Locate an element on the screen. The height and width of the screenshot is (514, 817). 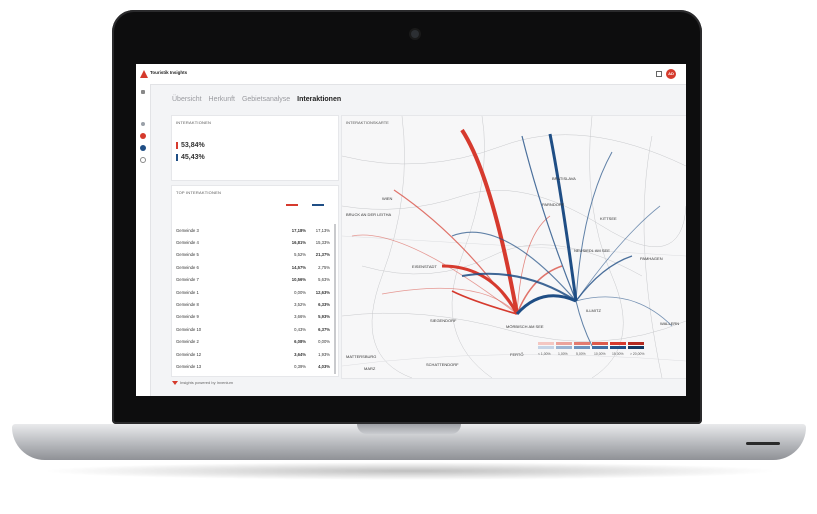
table-row: Gemeinde 9 3,66% 5,93% is located at coordinates (253, 317).